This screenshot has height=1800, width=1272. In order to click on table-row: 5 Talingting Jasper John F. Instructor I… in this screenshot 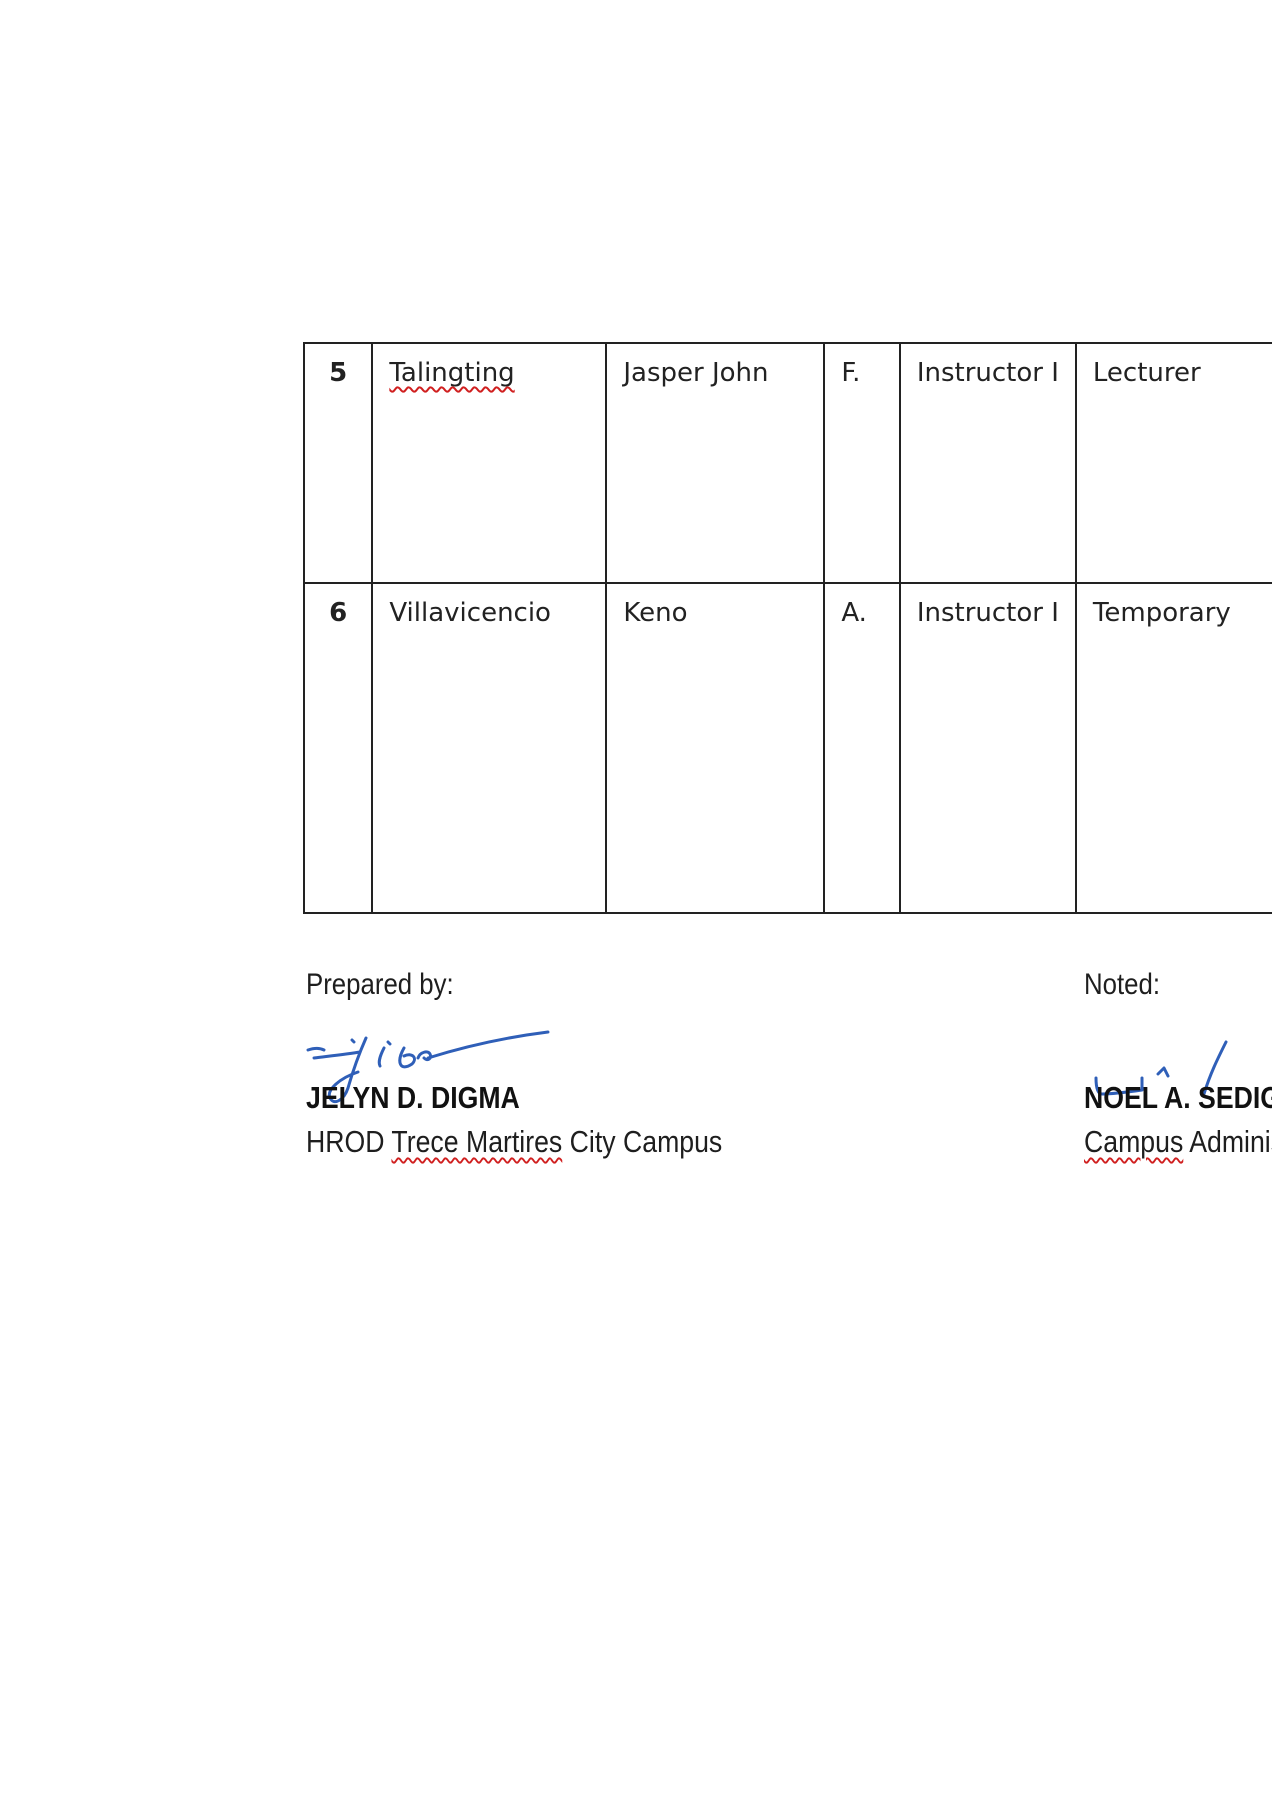, I will do `click(787, 463)`.